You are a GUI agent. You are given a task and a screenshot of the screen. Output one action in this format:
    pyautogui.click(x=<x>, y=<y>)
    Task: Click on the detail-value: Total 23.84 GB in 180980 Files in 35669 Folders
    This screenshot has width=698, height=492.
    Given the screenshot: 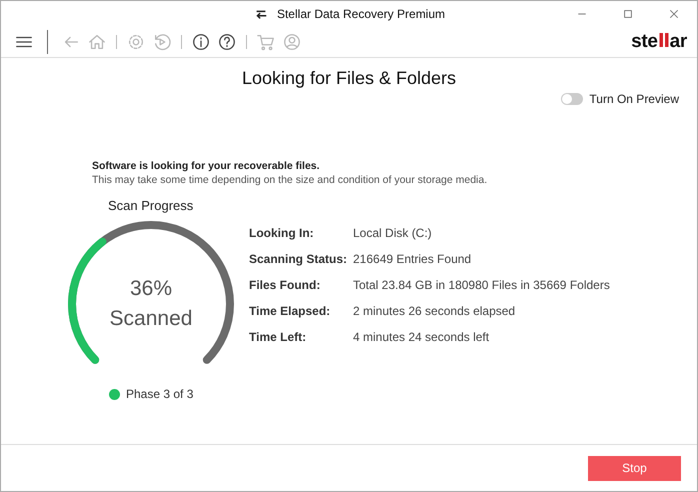 What is the action you would take?
    pyautogui.click(x=481, y=285)
    